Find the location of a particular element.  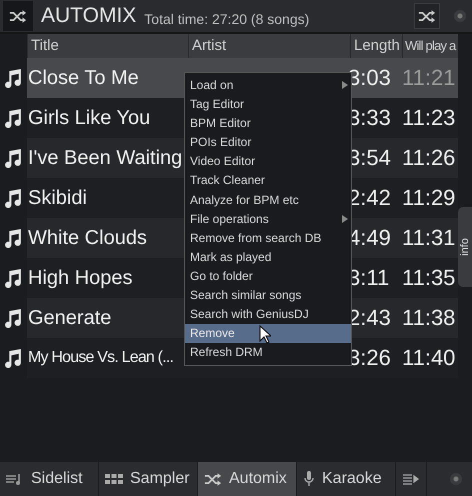

track-title: Skibidi is located at coordinates (57, 198).